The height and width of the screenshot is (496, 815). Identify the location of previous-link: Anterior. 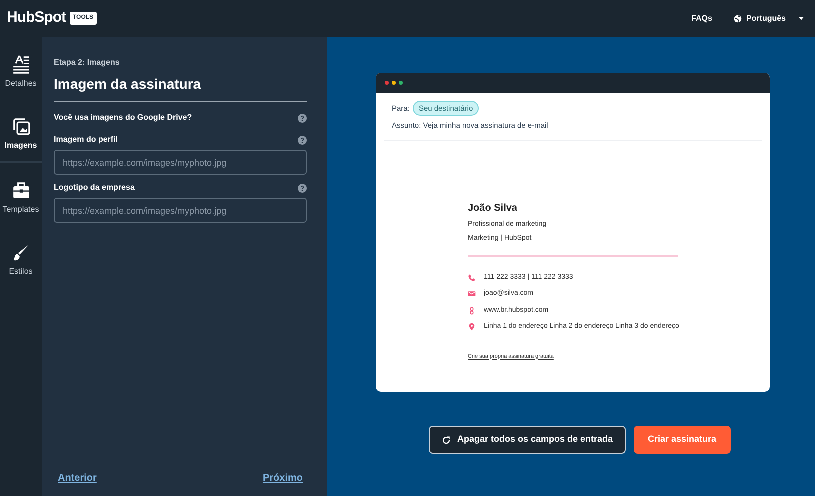
(77, 478).